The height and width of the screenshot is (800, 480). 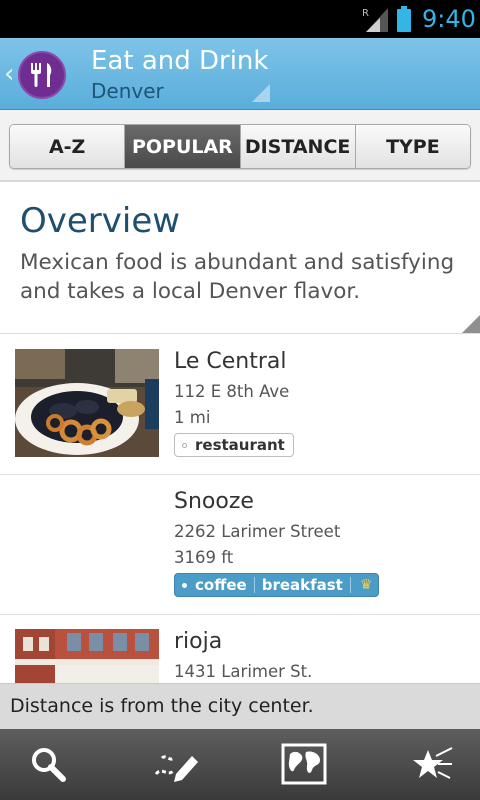 I want to click on search-icon, so click(x=49, y=765).